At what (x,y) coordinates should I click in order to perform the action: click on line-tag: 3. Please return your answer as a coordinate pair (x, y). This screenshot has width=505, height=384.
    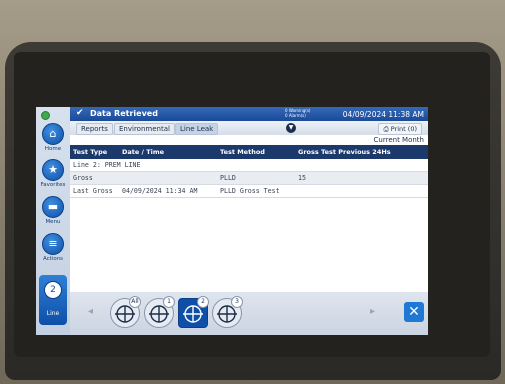
    Looking at the image, I should click on (237, 302).